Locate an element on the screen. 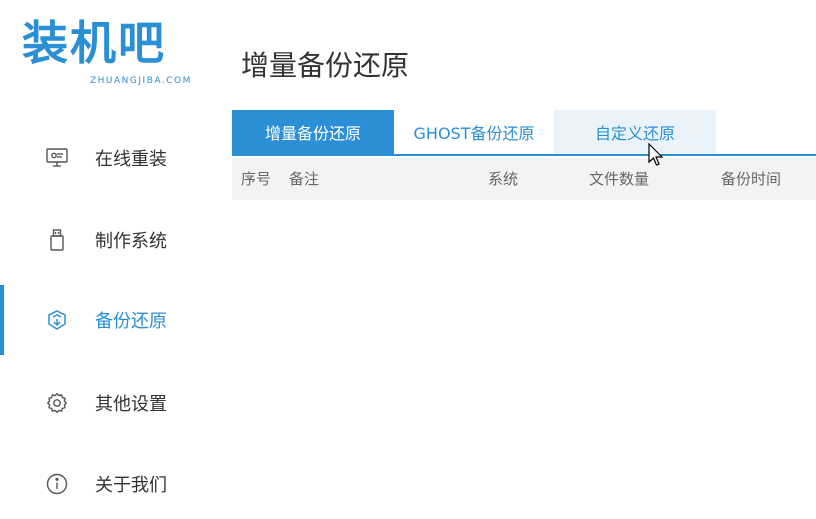 Image resolution: width=816 pixels, height=519 pixels. sidebar-item-backup-restore: 备份还原 is located at coordinates (109, 320).